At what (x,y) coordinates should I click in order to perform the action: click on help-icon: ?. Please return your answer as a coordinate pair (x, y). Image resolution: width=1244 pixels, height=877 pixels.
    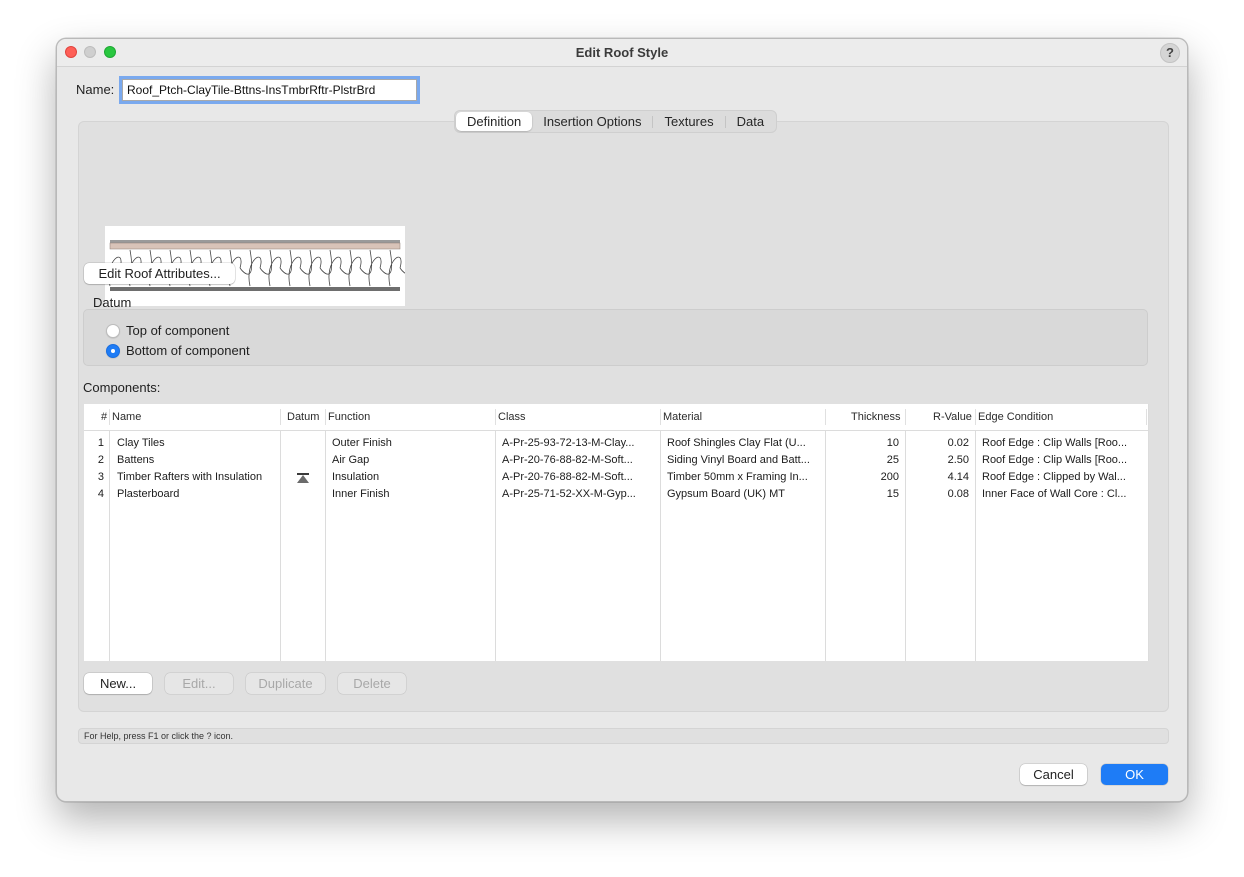
    Looking at the image, I should click on (1170, 52).